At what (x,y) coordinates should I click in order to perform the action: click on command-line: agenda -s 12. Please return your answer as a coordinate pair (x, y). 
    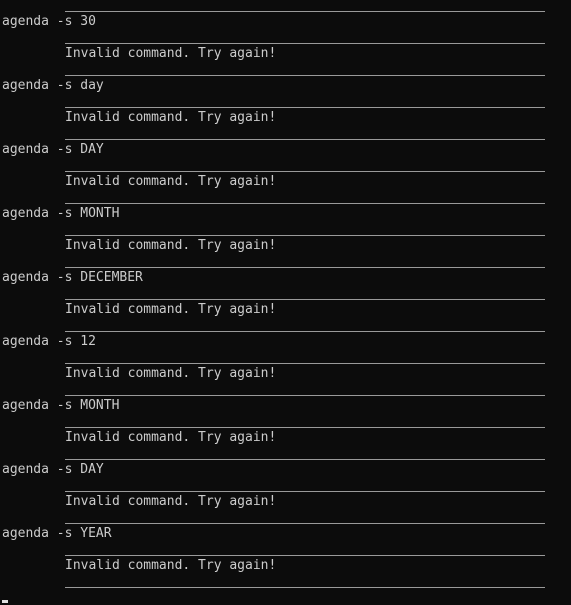
    Looking at the image, I should click on (49, 341).